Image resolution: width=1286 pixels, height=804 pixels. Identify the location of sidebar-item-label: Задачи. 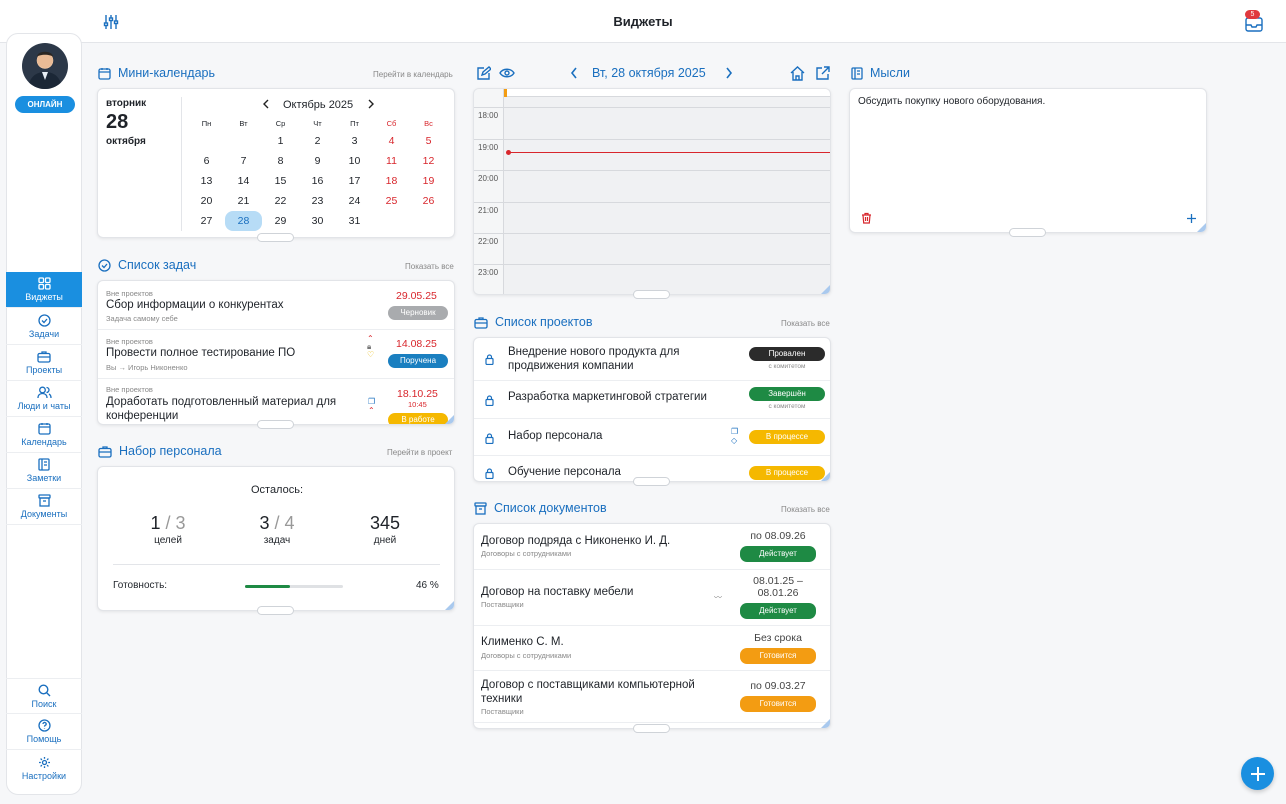
(44, 334).